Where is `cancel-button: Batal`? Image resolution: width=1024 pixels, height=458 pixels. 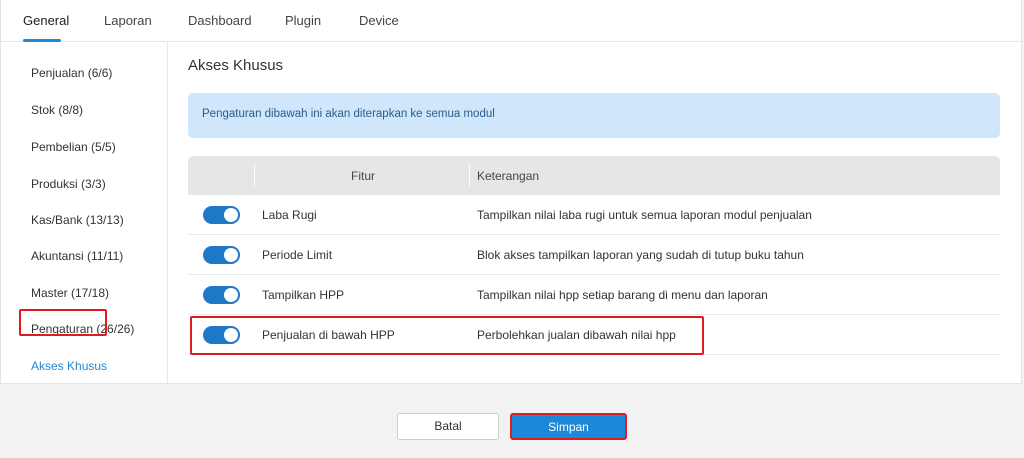
cancel-button: Batal is located at coordinates (448, 426).